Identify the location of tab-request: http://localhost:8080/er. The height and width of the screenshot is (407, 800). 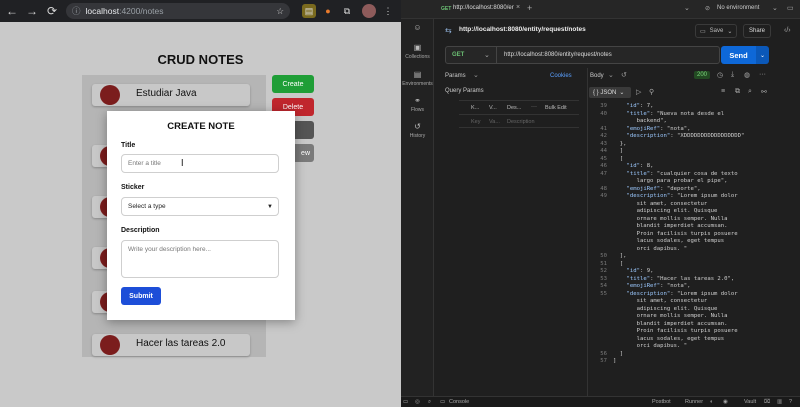
(483, 8).